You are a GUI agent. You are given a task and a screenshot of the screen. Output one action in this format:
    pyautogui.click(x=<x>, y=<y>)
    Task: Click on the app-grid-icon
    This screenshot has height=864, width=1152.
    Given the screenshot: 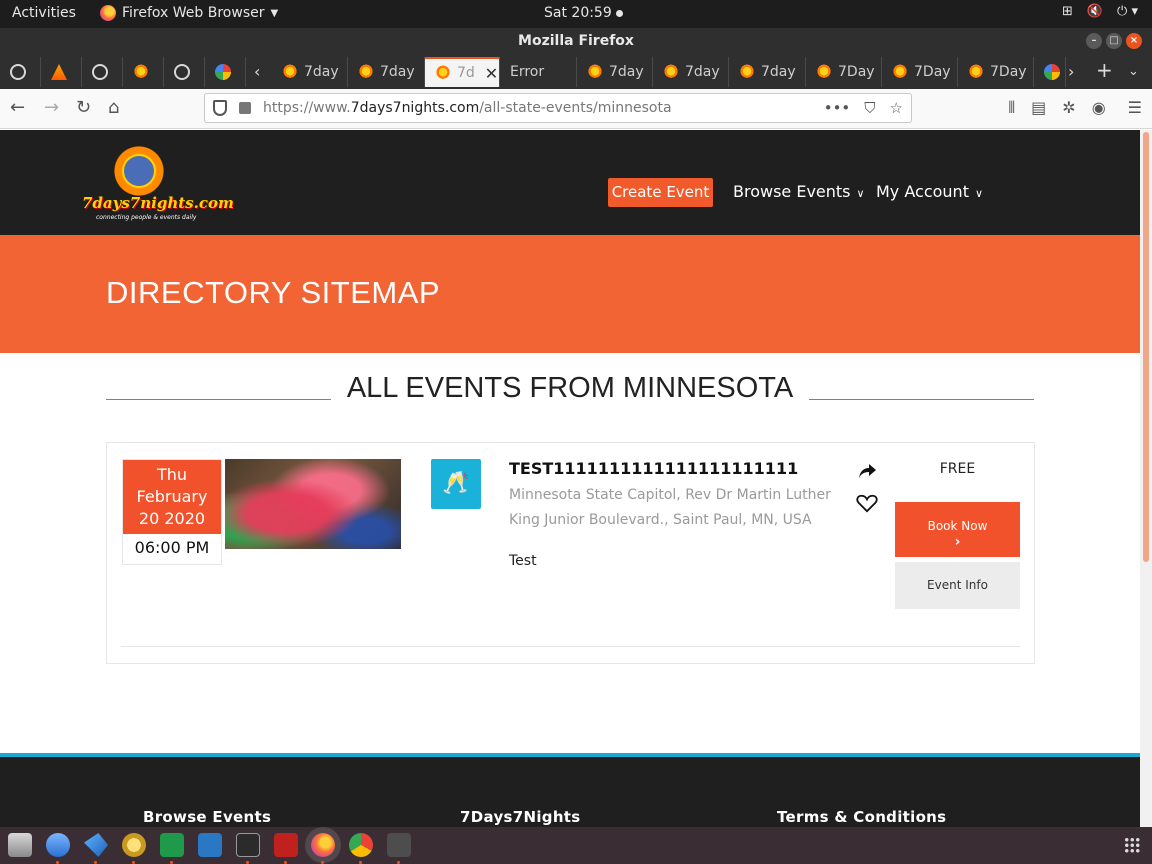 What is the action you would take?
    pyautogui.click(x=1132, y=845)
    